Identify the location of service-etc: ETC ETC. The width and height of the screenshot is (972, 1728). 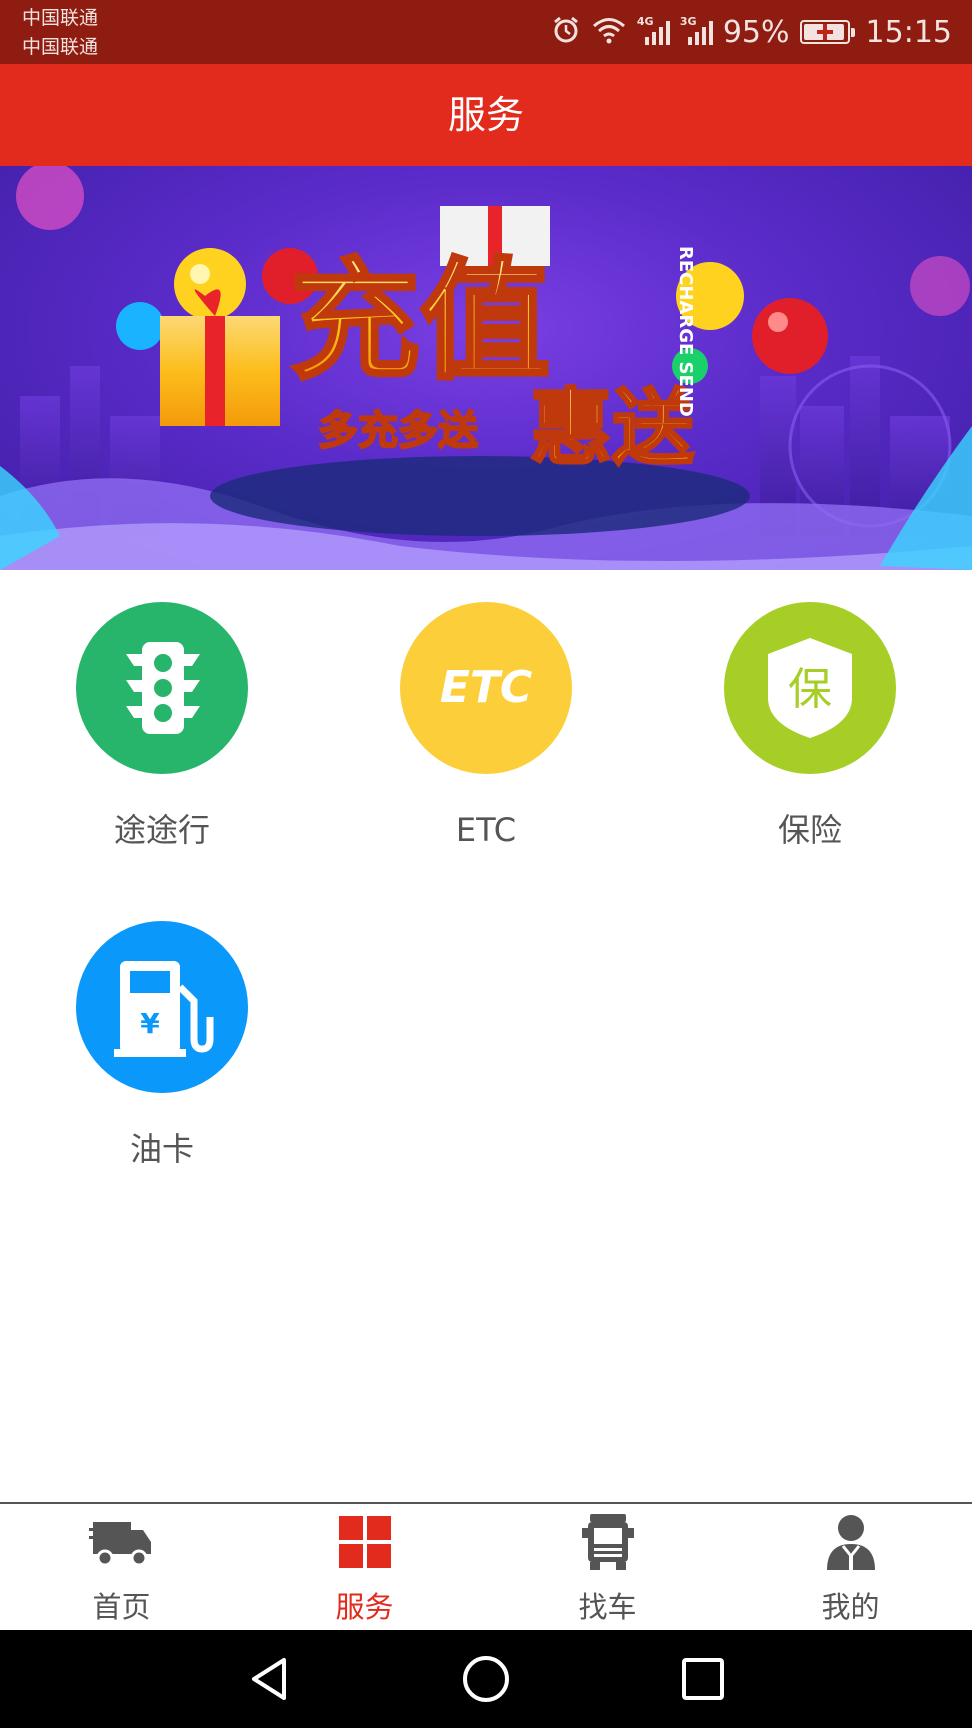
(486, 726).